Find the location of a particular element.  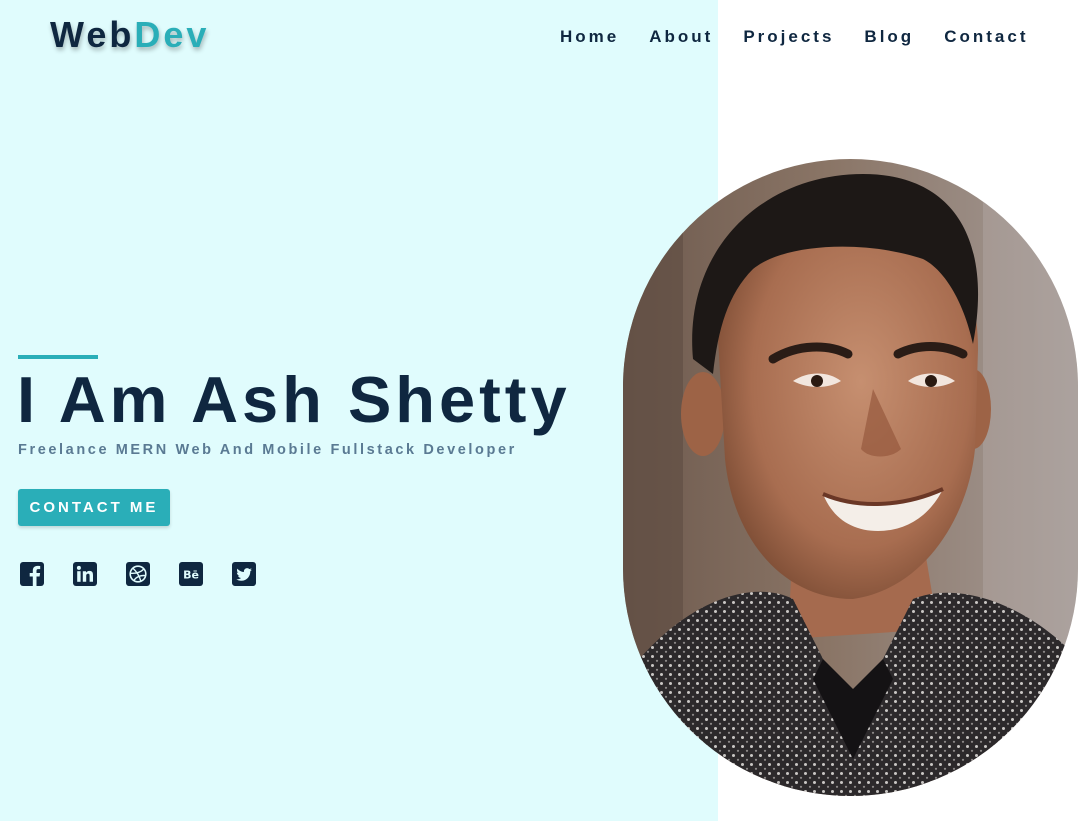

social-links: Bē is located at coordinates (138, 574).